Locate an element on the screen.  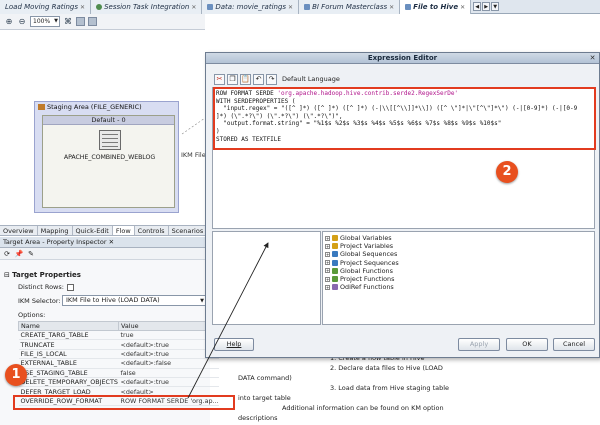
tree-item: + Global Sequences is located at coordinates (458, 254).